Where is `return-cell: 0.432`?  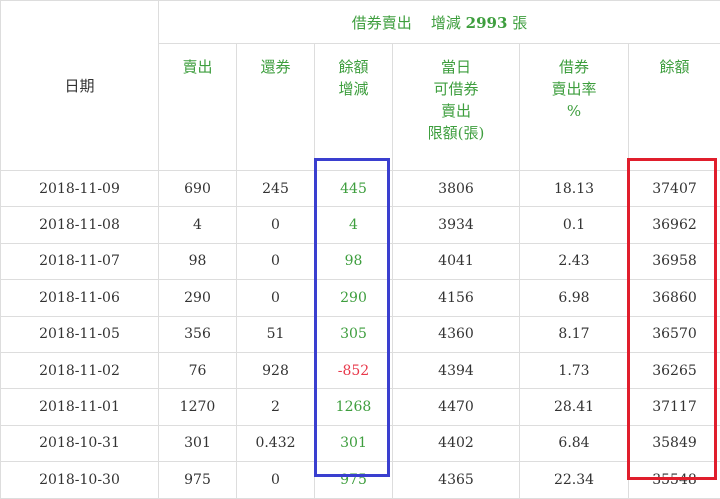
return-cell: 0.432 is located at coordinates (276, 443).